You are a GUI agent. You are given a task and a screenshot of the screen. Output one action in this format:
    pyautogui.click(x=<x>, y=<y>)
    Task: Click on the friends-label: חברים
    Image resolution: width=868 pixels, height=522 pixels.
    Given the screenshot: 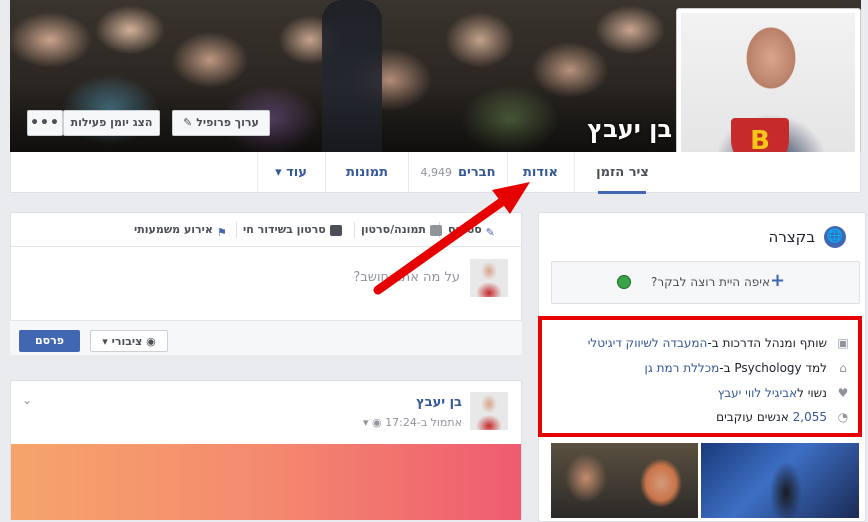 What is the action you would take?
    pyautogui.click(x=476, y=172)
    